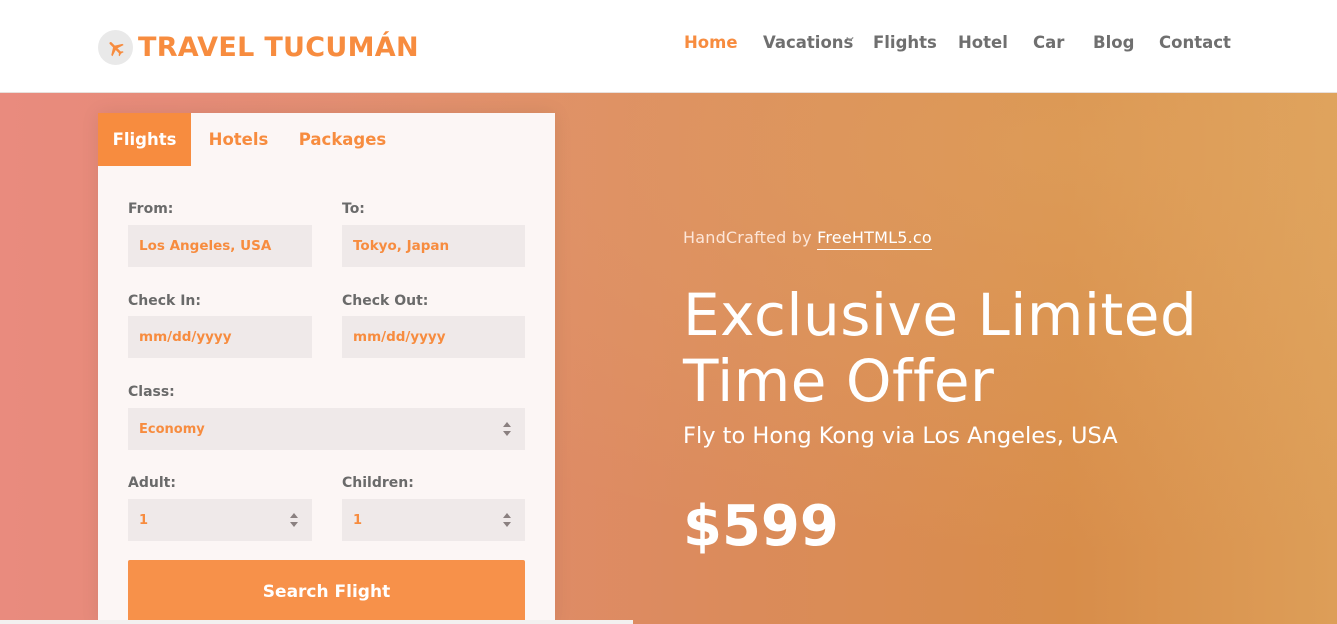 Image resolution: width=1337 pixels, height=624 pixels. Describe the element at coordinates (220, 520) in the screenshot. I see `adult-select: 1` at that location.